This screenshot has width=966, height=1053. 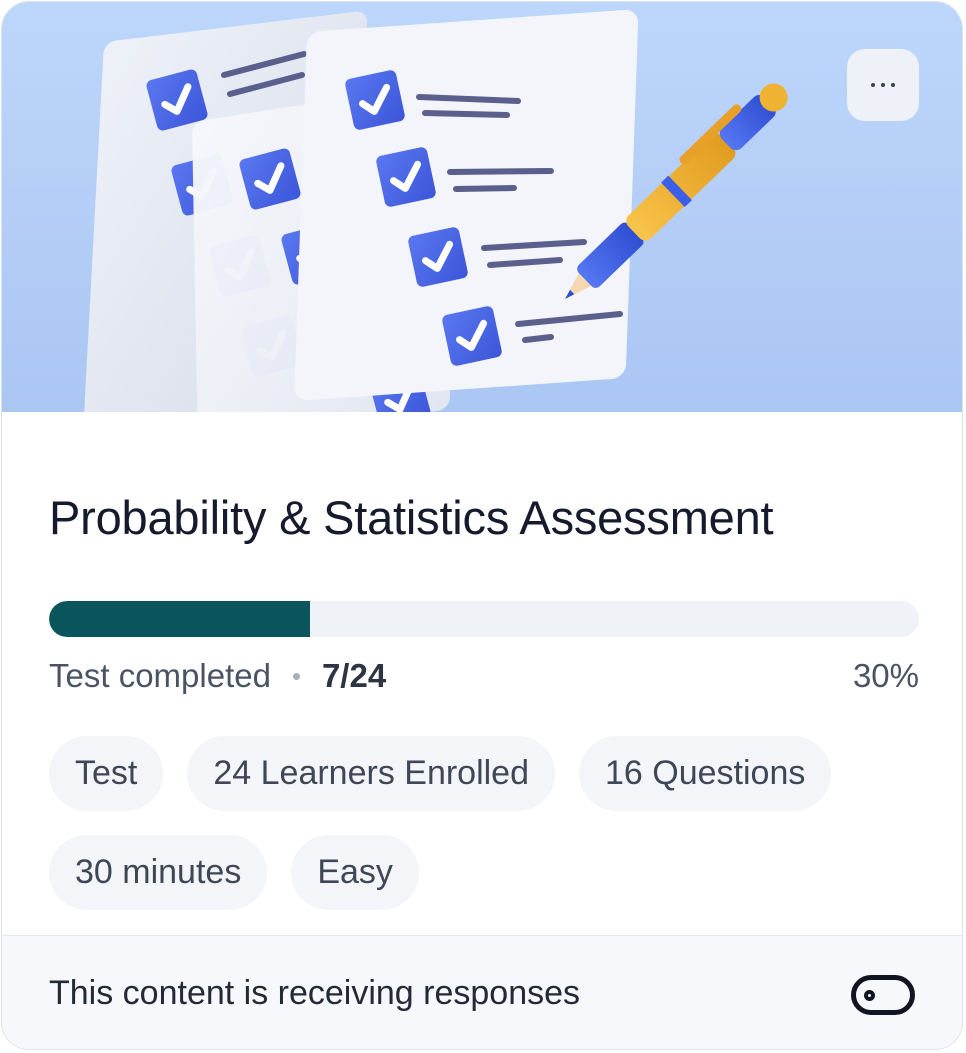 What do you see at coordinates (315, 993) in the screenshot?
I see `responses-status-text: This content is receiving responses` at bounding box center [315, 993].